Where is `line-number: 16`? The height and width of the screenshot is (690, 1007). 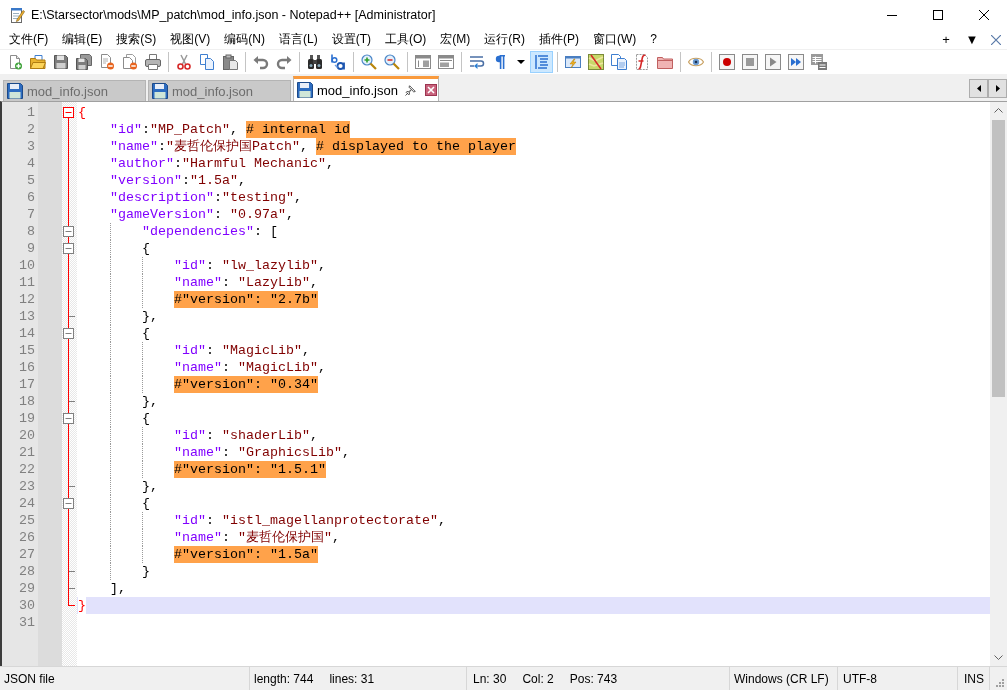 line-number: 16 is located at coordinates (27, 367).